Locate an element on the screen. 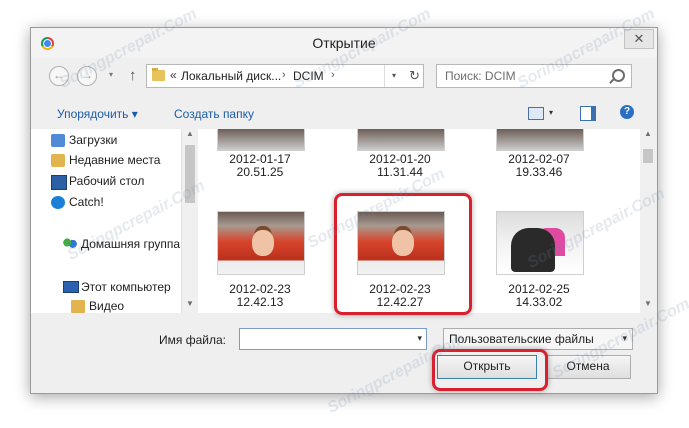 The width and height of the screenshot is (689, 428). sidebar-item-desktop: Рабочий стол is located at coordinates (98, 183).